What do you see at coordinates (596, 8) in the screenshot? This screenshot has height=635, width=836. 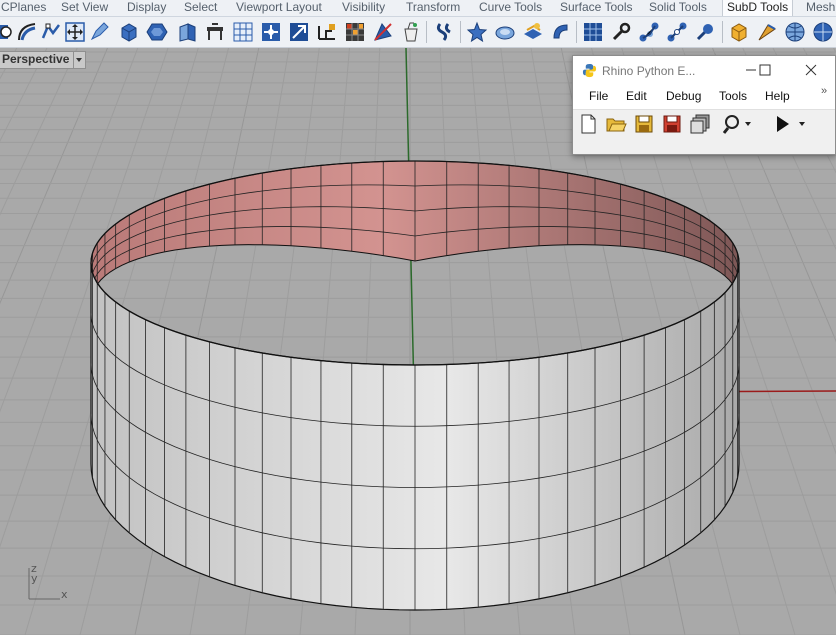 I see `tab-surface-tools: Surface Tools` at bounding box center [596, 8].